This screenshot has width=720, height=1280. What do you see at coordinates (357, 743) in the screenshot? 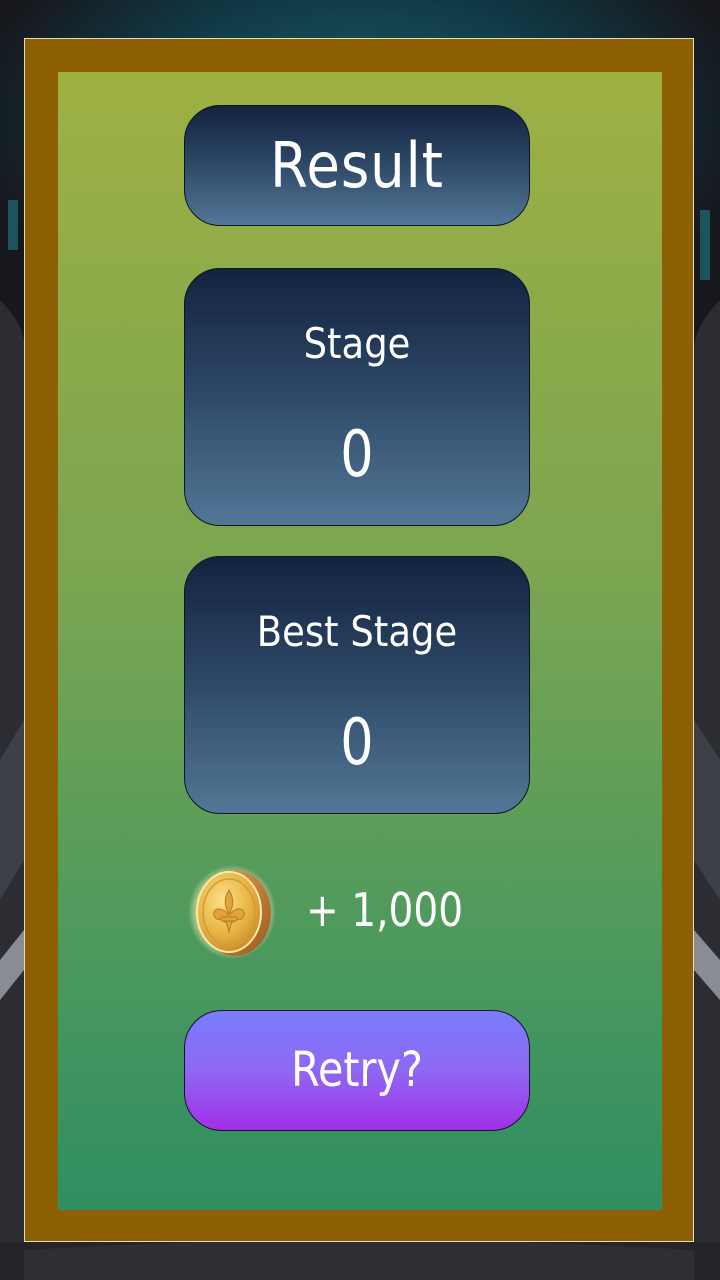
I see `best-stage-value: 0` at bounding box center [357, 743].